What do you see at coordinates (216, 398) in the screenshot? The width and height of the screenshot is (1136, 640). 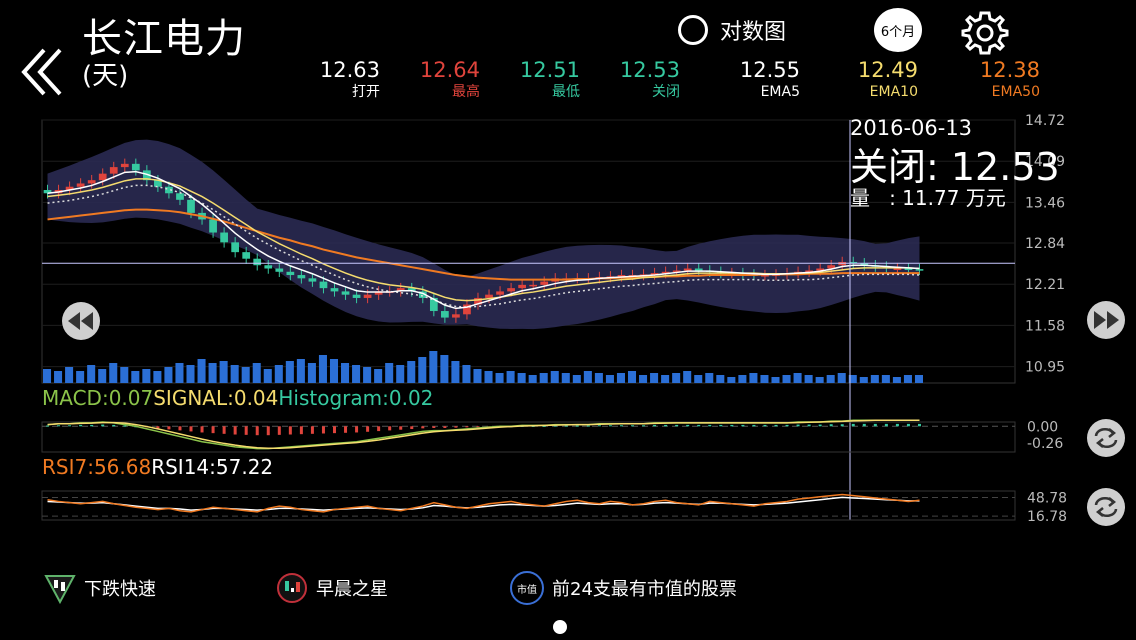 I see `signal-value: SIGNAL:0.04` at bounding box center [216, 398].